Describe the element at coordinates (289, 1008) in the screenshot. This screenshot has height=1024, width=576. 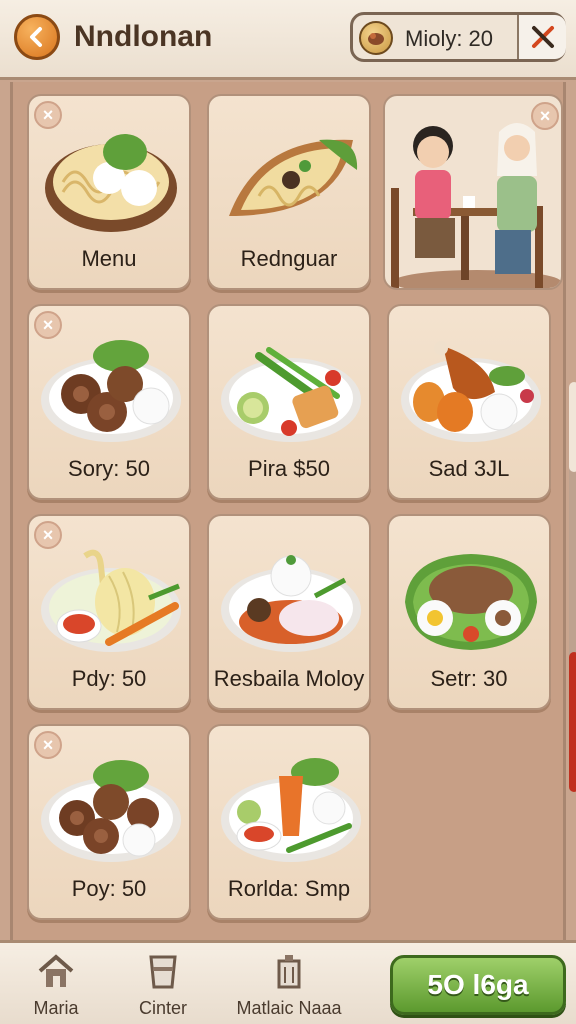
I see `nav-label: Matlaic Naaa` at that location.